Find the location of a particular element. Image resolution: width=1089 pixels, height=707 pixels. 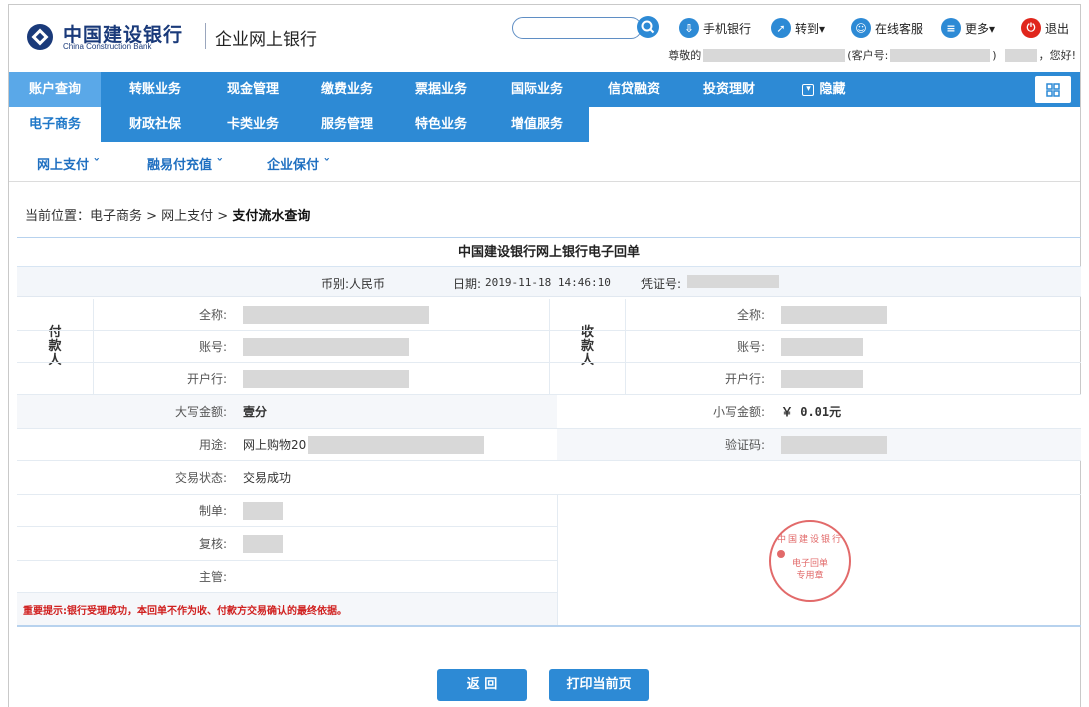

online-service-label: 在线客服 is located at coordinates (899, 28).